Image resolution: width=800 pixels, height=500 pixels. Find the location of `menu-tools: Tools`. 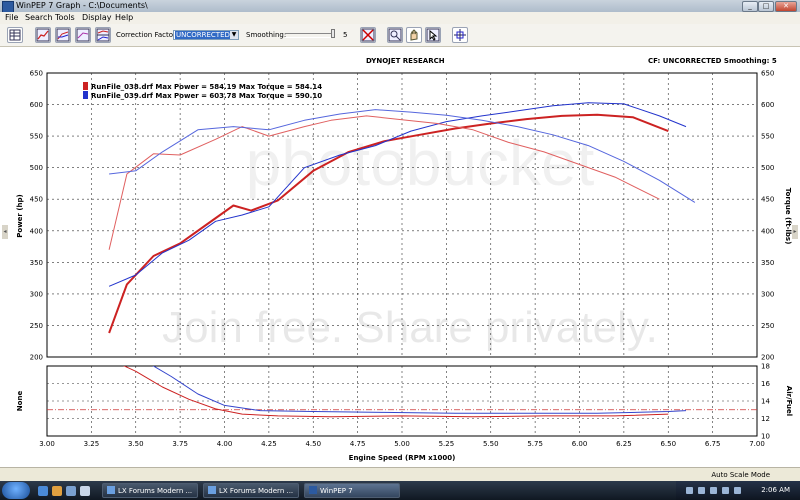

menu-tools: Tools is located at coordinates (65, 18).